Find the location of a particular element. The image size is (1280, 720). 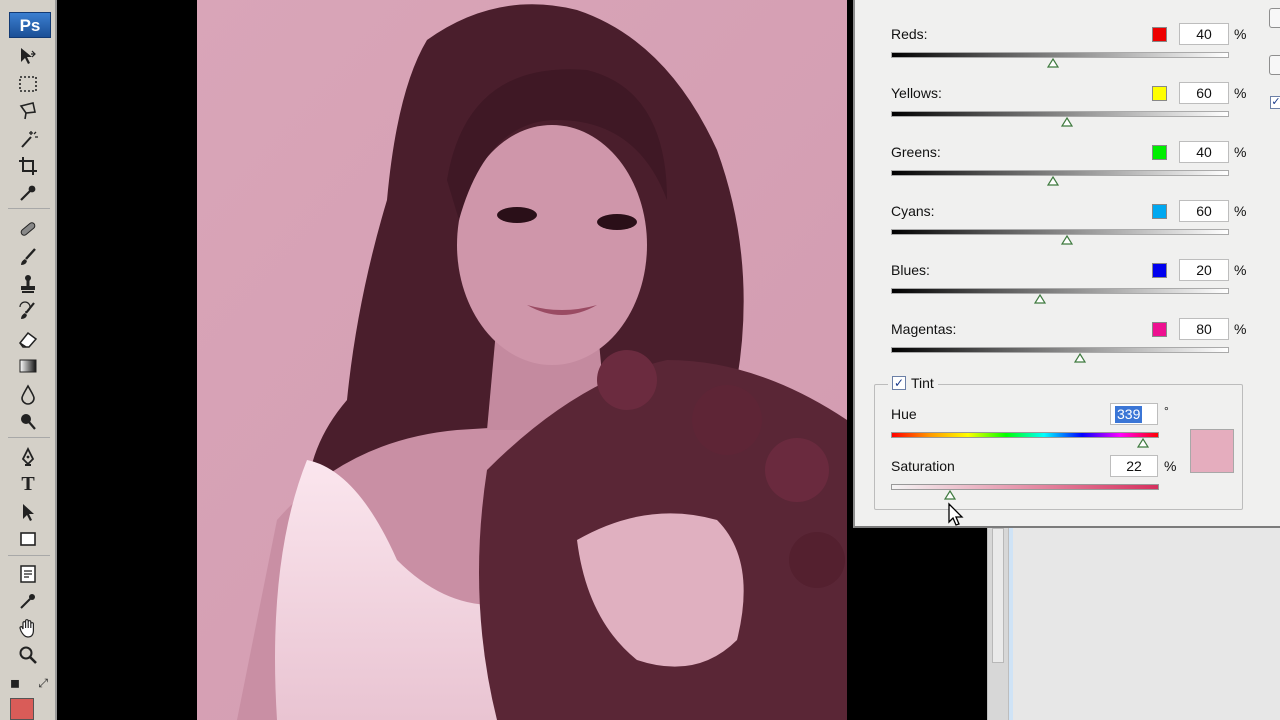

hue-input: 339 is located at coordinates (1134, 414).